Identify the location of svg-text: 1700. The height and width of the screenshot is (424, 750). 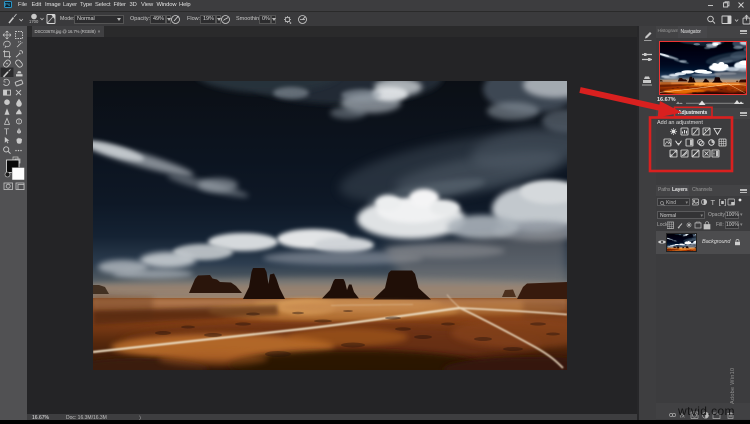
(34, 21).